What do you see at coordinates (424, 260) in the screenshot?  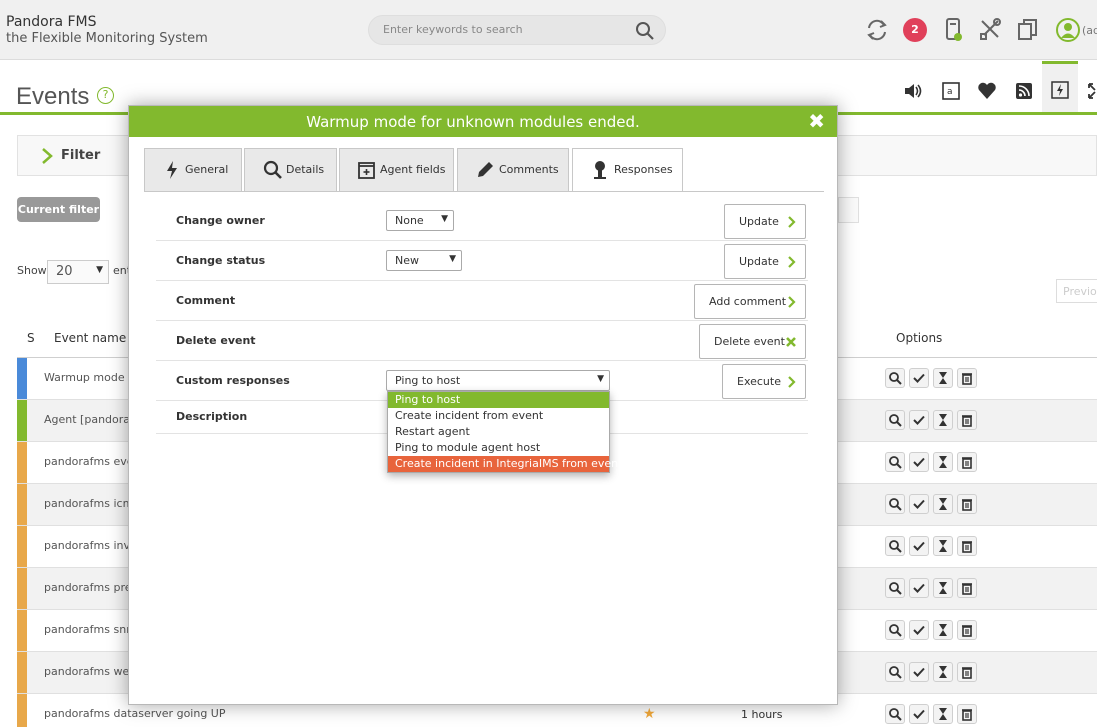 I see `status-select: New ▼` at bounding box center [424, 260].